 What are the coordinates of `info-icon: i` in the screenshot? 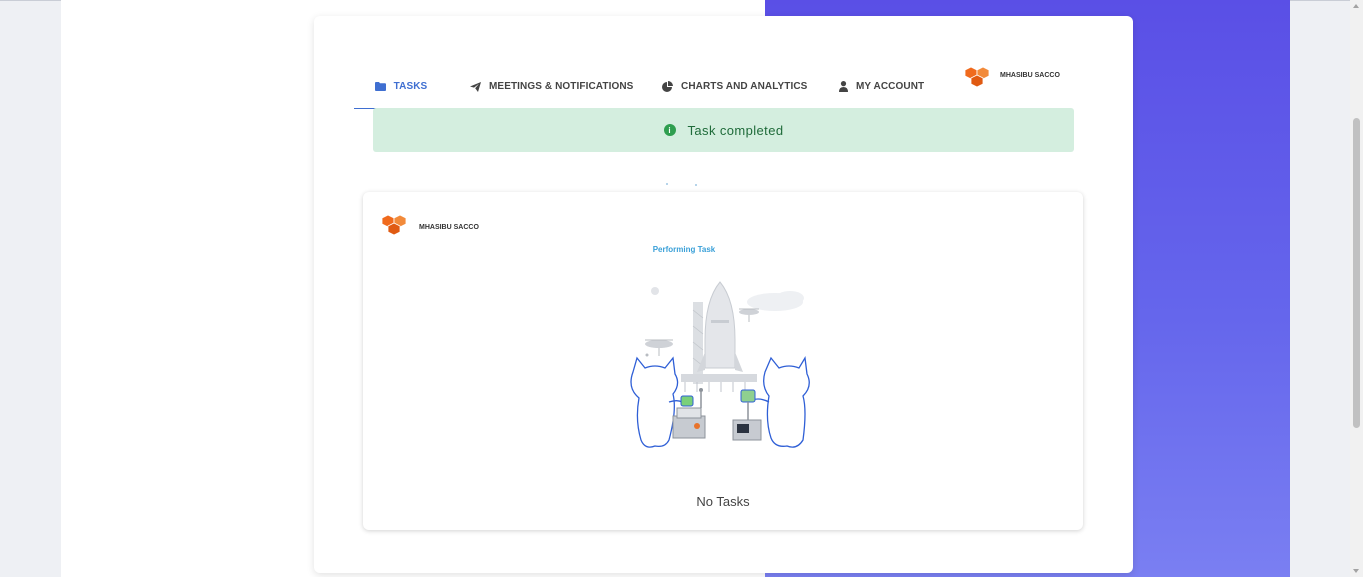 It's located at (669, 130).